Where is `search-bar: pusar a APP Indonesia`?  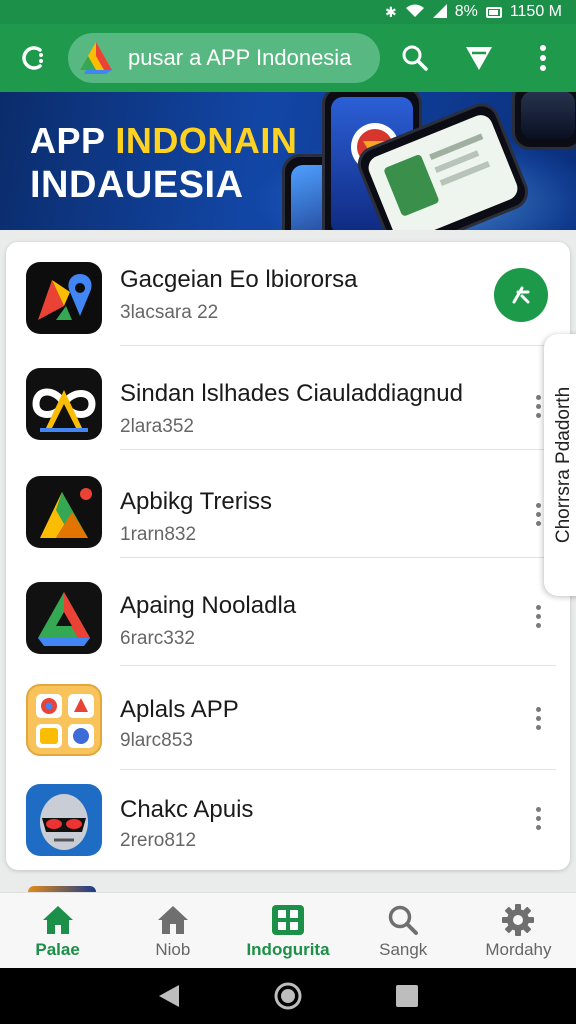
search-bar: pusar a APP Indonesia is located at coordinates (224, 58).